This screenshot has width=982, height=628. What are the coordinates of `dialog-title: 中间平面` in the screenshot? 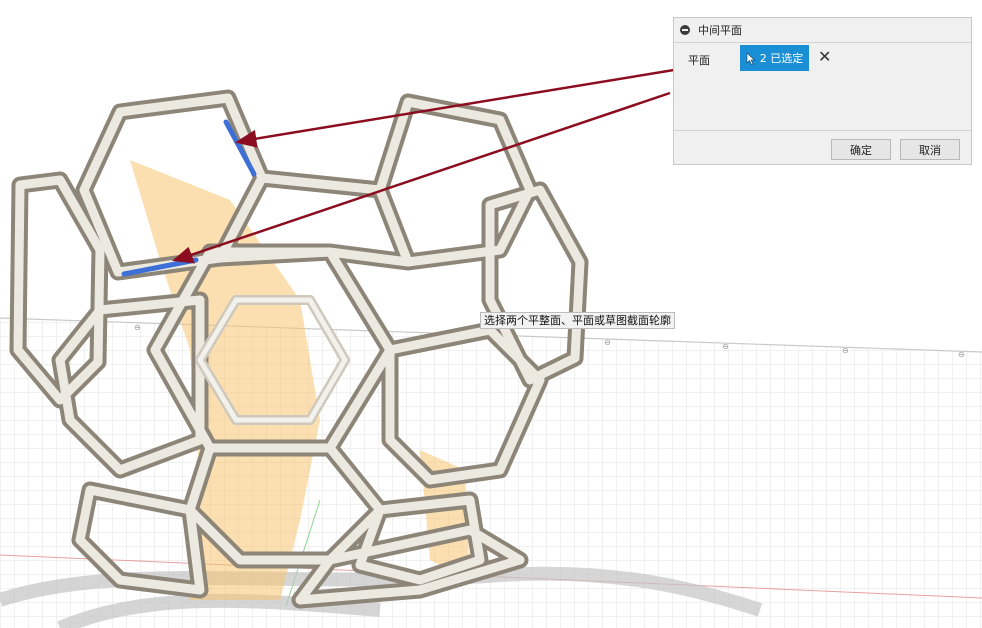 It's located at (720, 30).